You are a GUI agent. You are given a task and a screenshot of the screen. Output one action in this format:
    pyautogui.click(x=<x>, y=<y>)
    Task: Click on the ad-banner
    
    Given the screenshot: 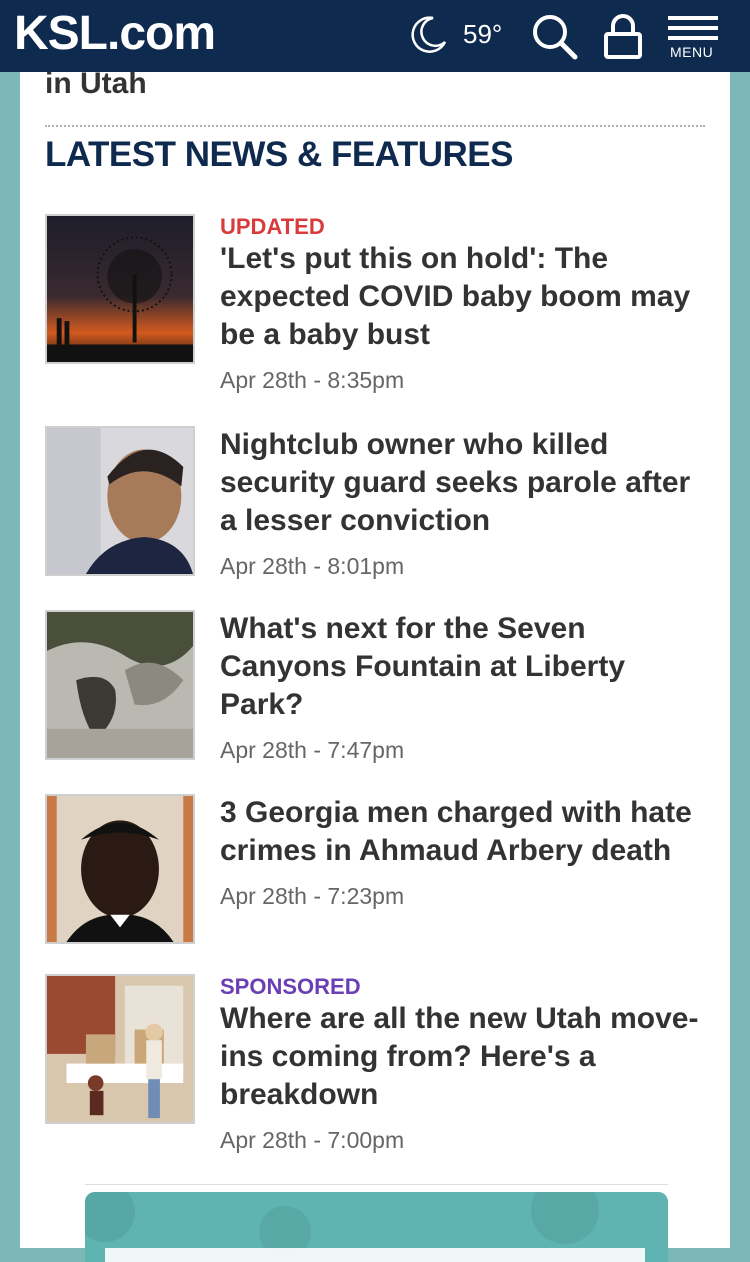 What is the action you would take?
    pyautogui.click(x=376, y=1227)
    